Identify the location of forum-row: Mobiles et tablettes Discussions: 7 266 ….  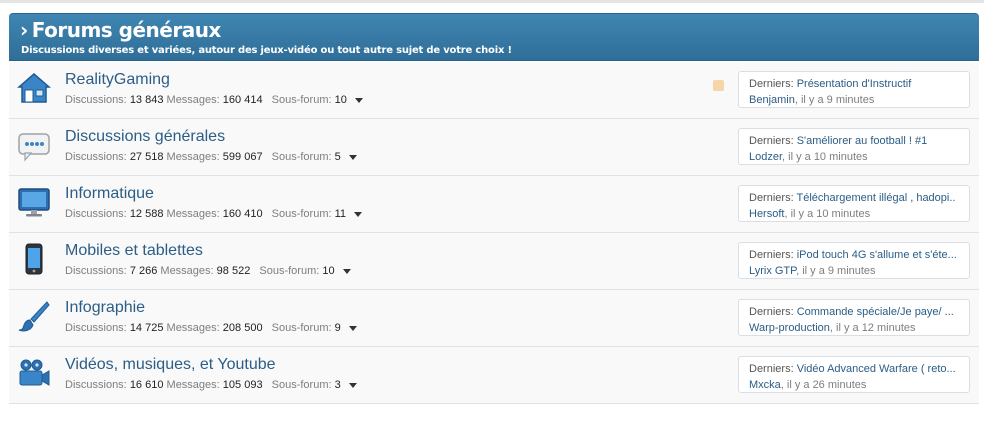
(494, 261).